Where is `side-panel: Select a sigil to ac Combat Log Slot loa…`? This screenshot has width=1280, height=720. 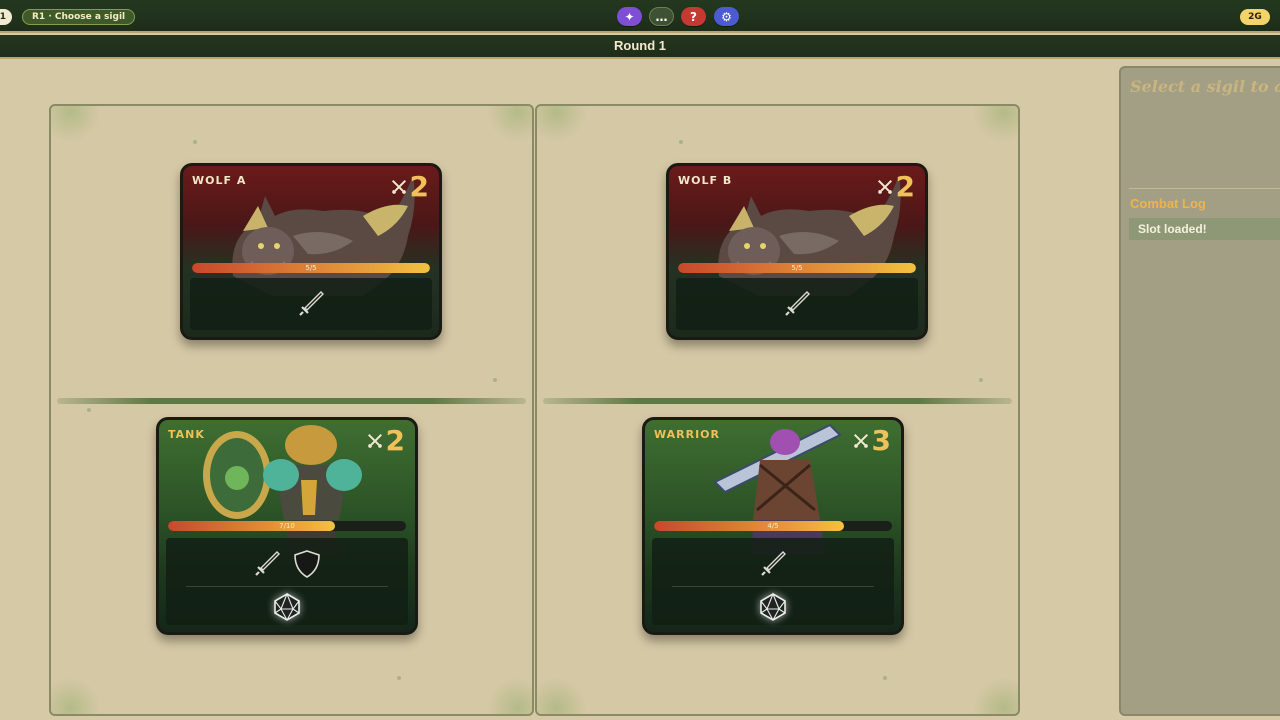 side-panel: Select a sigil to ac Combat Log Slot loa… is located at coordinates (1199, 391).